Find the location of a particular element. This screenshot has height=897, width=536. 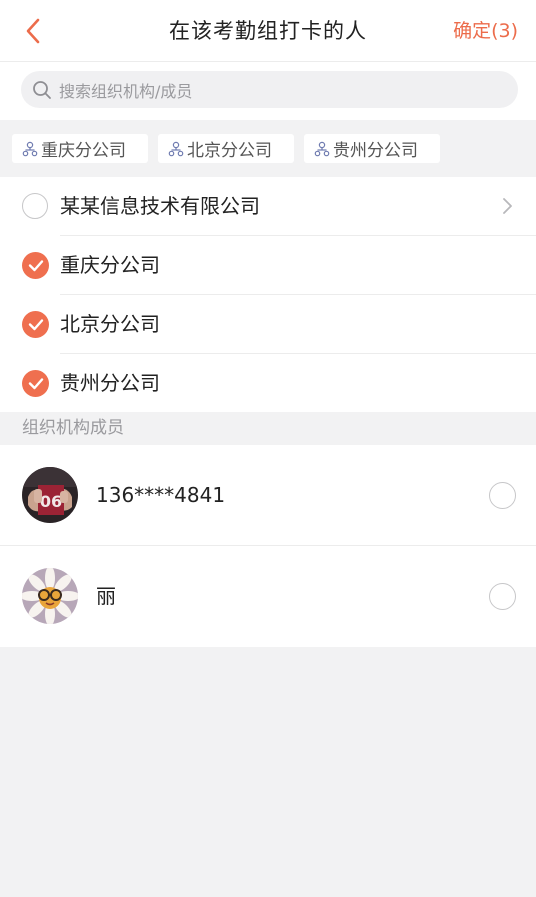

search-bar: 搜索组织机构/成员 is located at coordinates (268, 91).